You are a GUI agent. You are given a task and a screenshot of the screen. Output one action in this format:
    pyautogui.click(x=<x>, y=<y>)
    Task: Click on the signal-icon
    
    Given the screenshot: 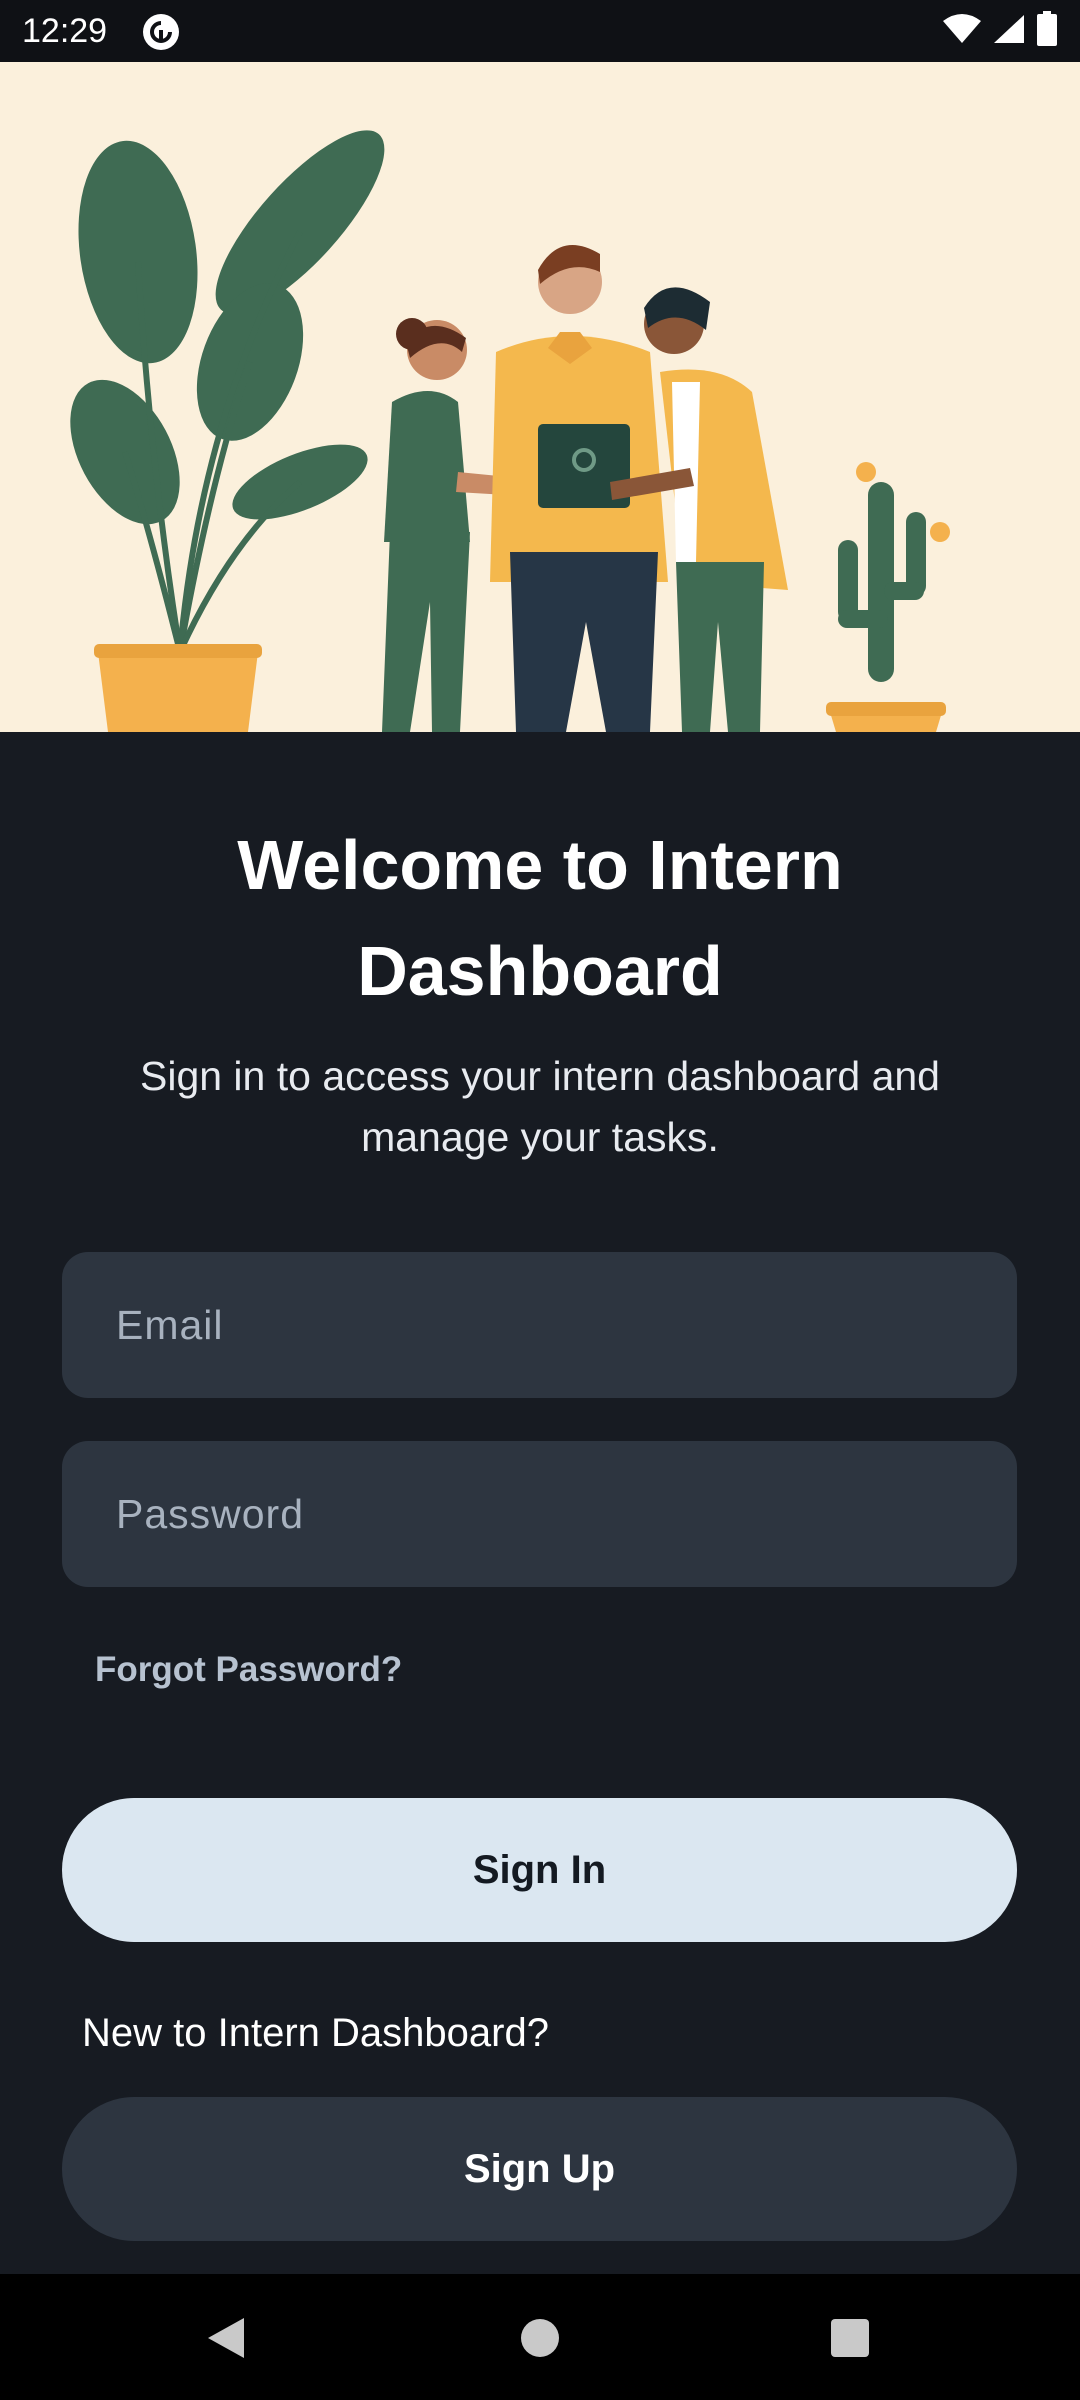 What is the action you would take?
    pyautogui.click(x=1009, y=31)
    